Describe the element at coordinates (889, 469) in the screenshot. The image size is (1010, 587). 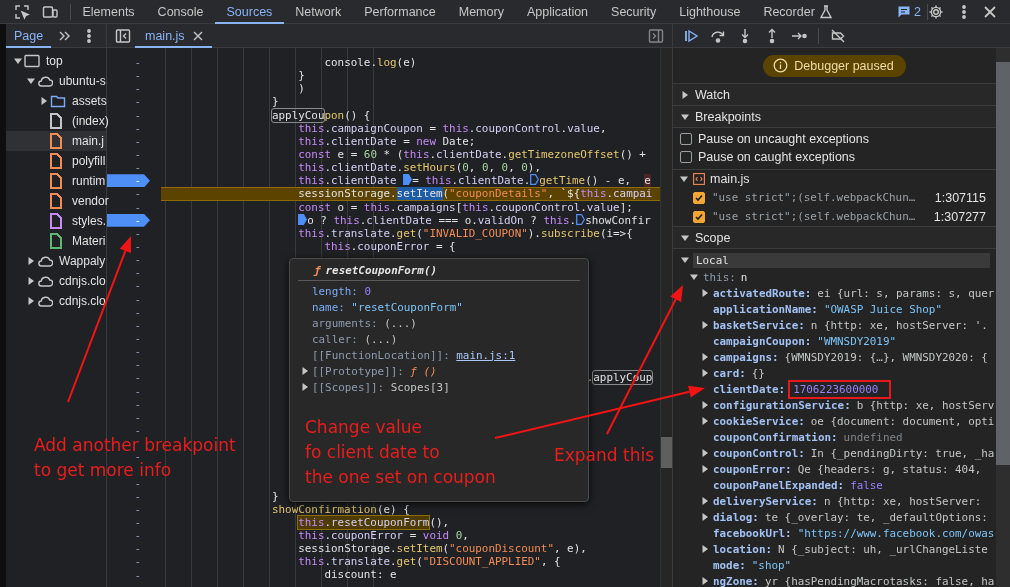
I see `property-value: Qe {headers: g, status: 404,` at that location.